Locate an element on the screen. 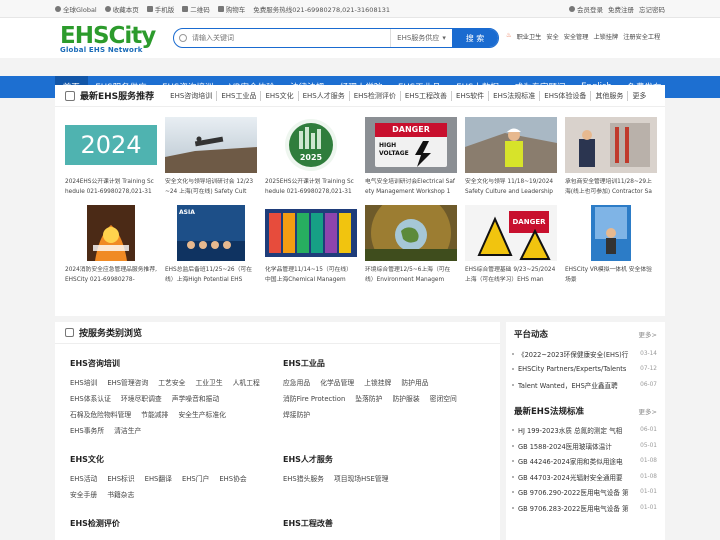 Image resolution: width=720 pixels, height=540 pixels. topbar-mobile: 手机版 is located at coordinates (160, 9).